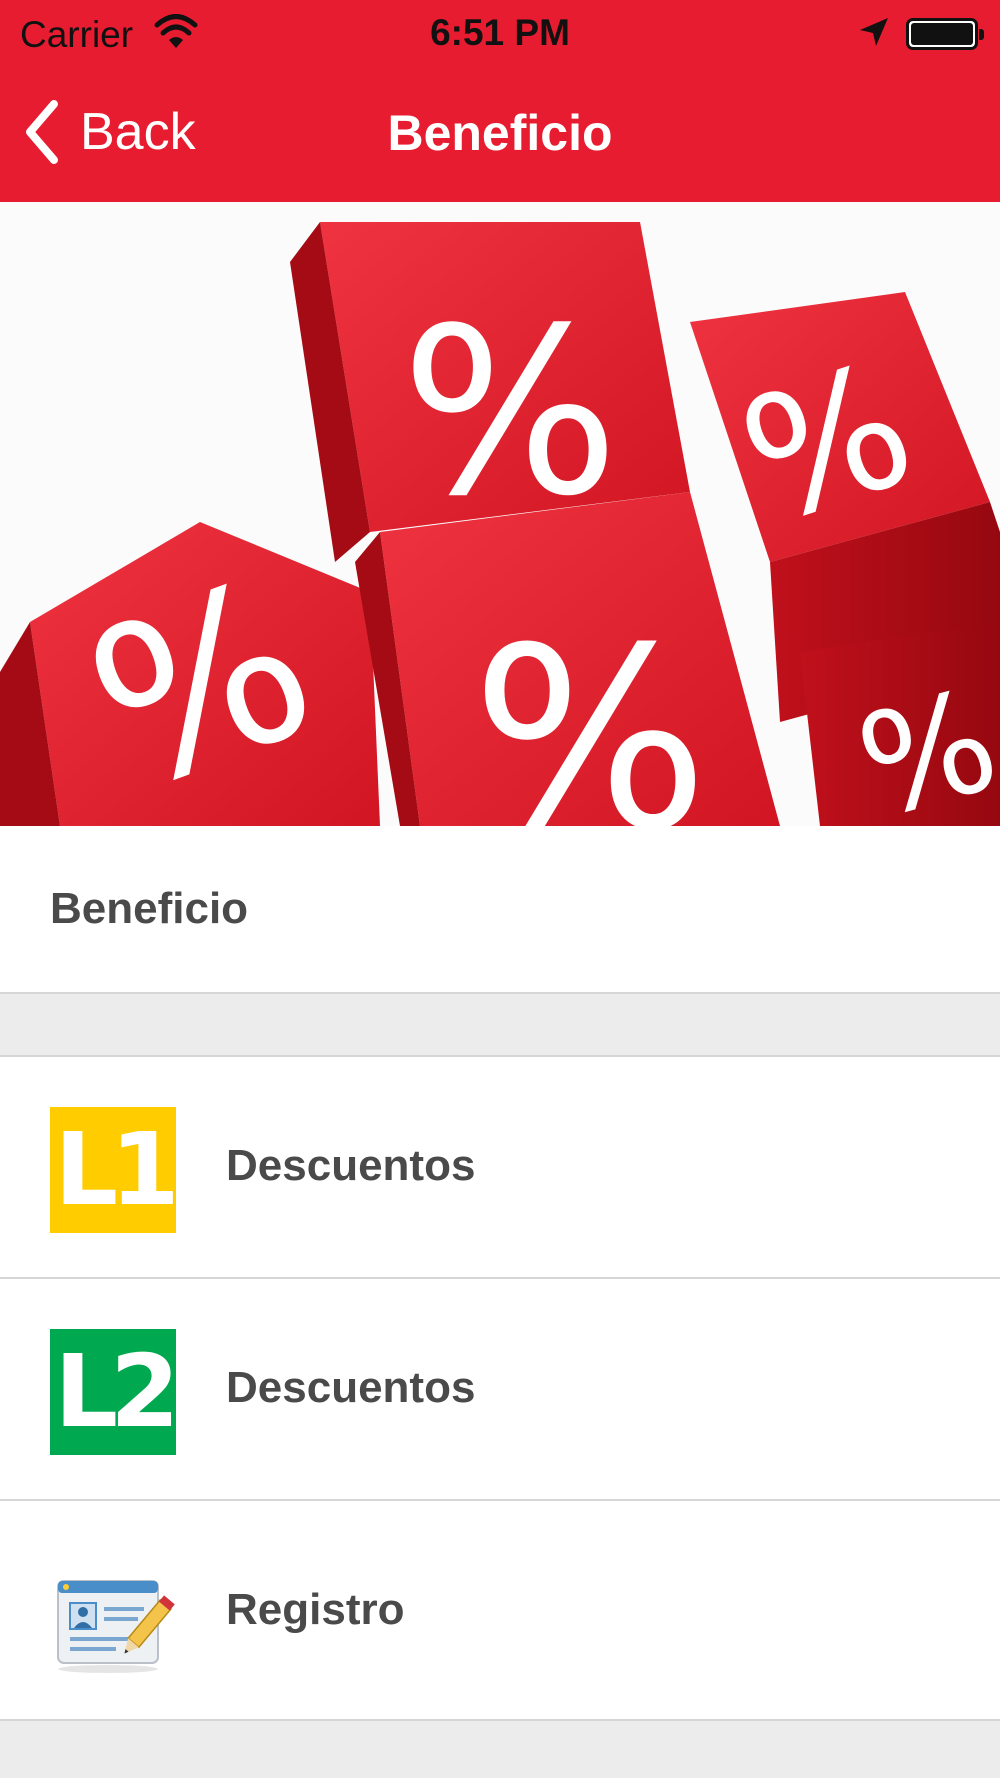 This screenshot has width=1000, height=1778. I want to click on page-title: Beneficio, so click(500, 133).